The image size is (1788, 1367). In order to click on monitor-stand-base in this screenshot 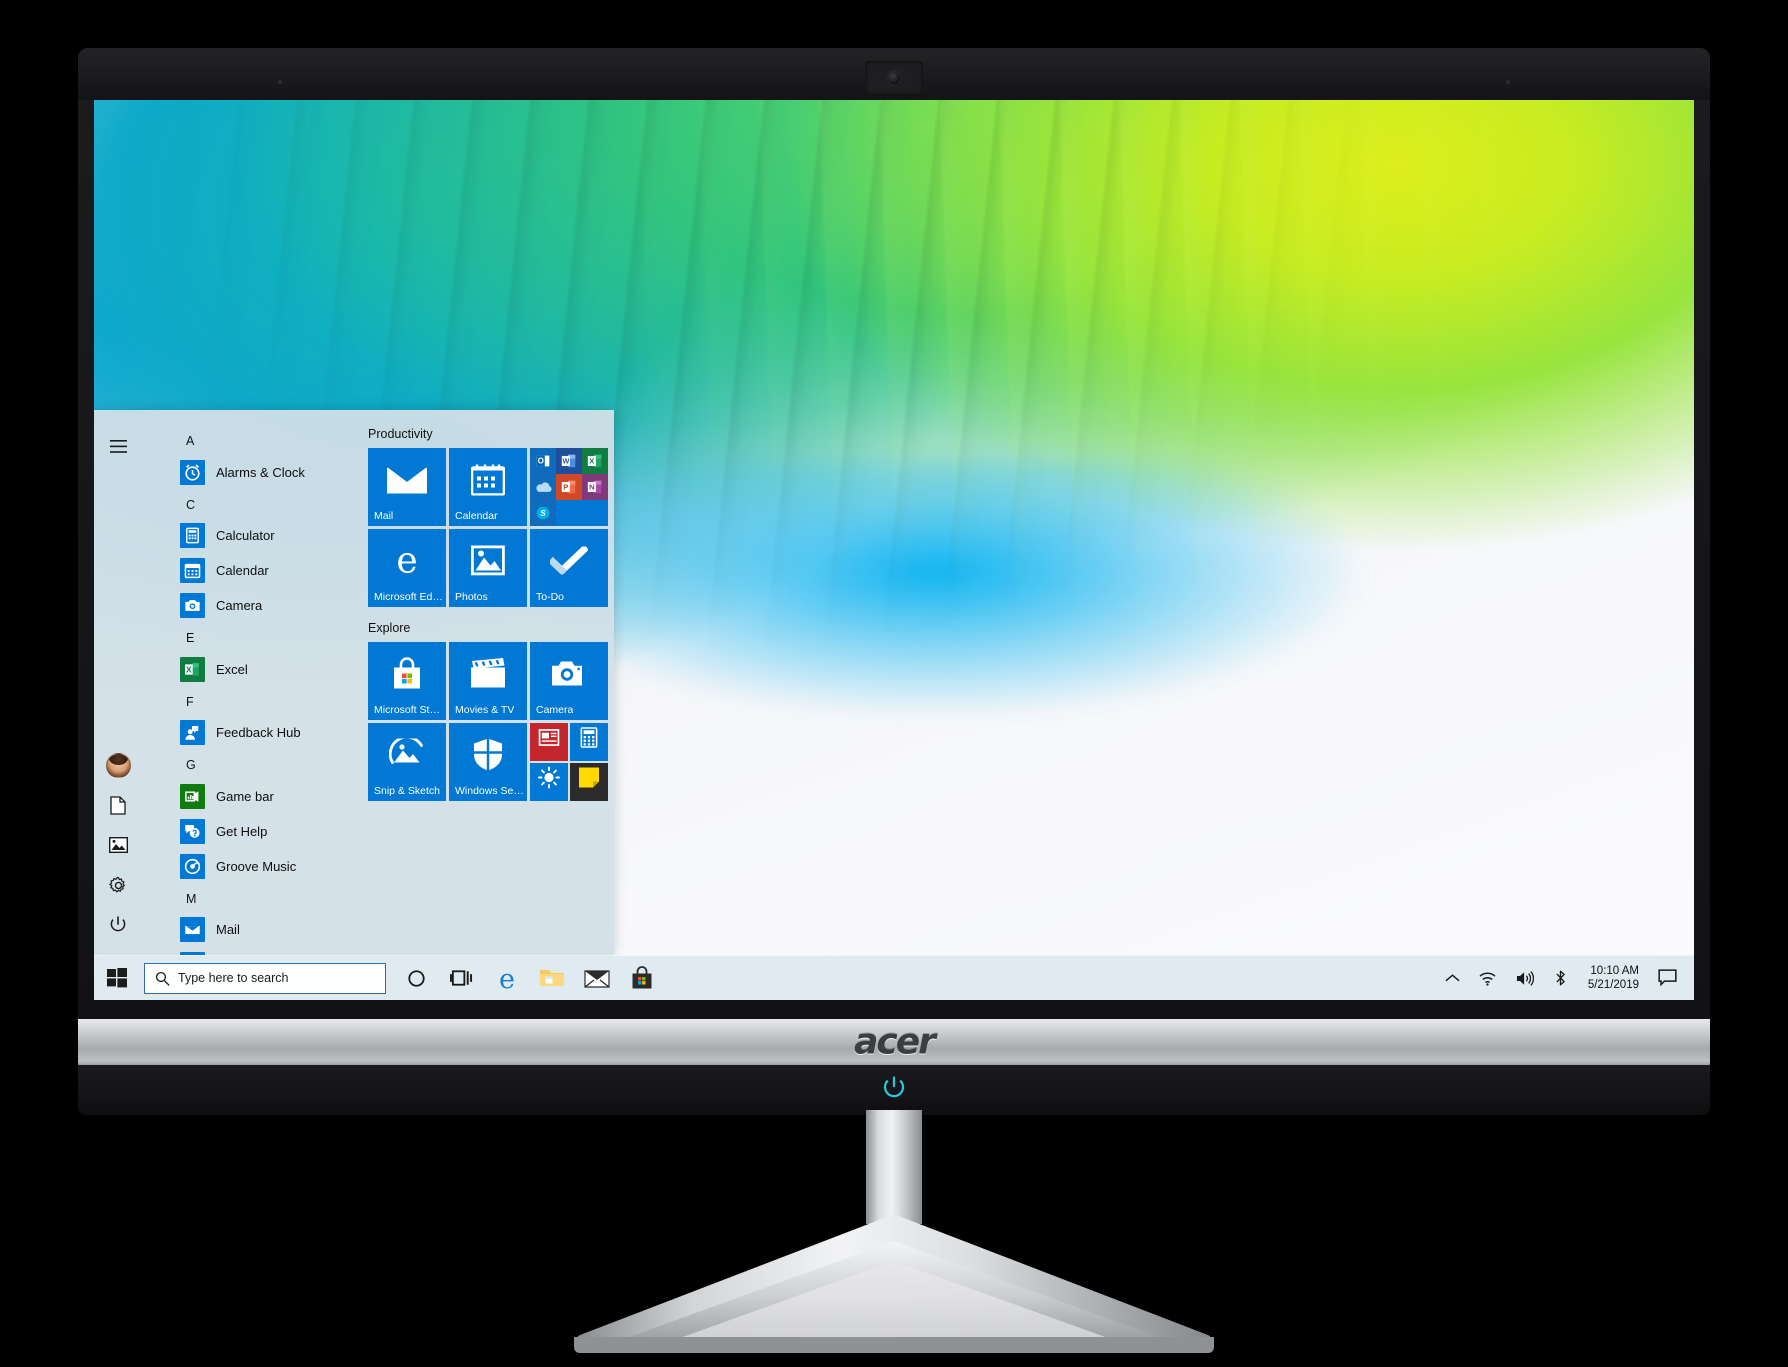, I will do `click(894, 1284)`.